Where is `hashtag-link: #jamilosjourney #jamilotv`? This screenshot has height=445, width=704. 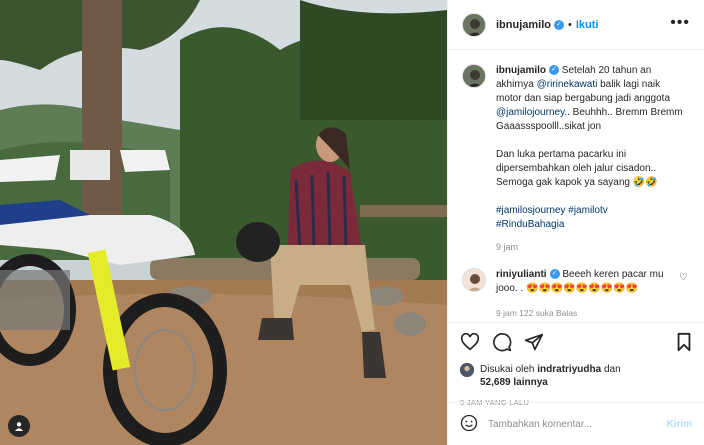 hashtag-link: #jamilosjourney #jamilotv is located at coordinates (590, 211).